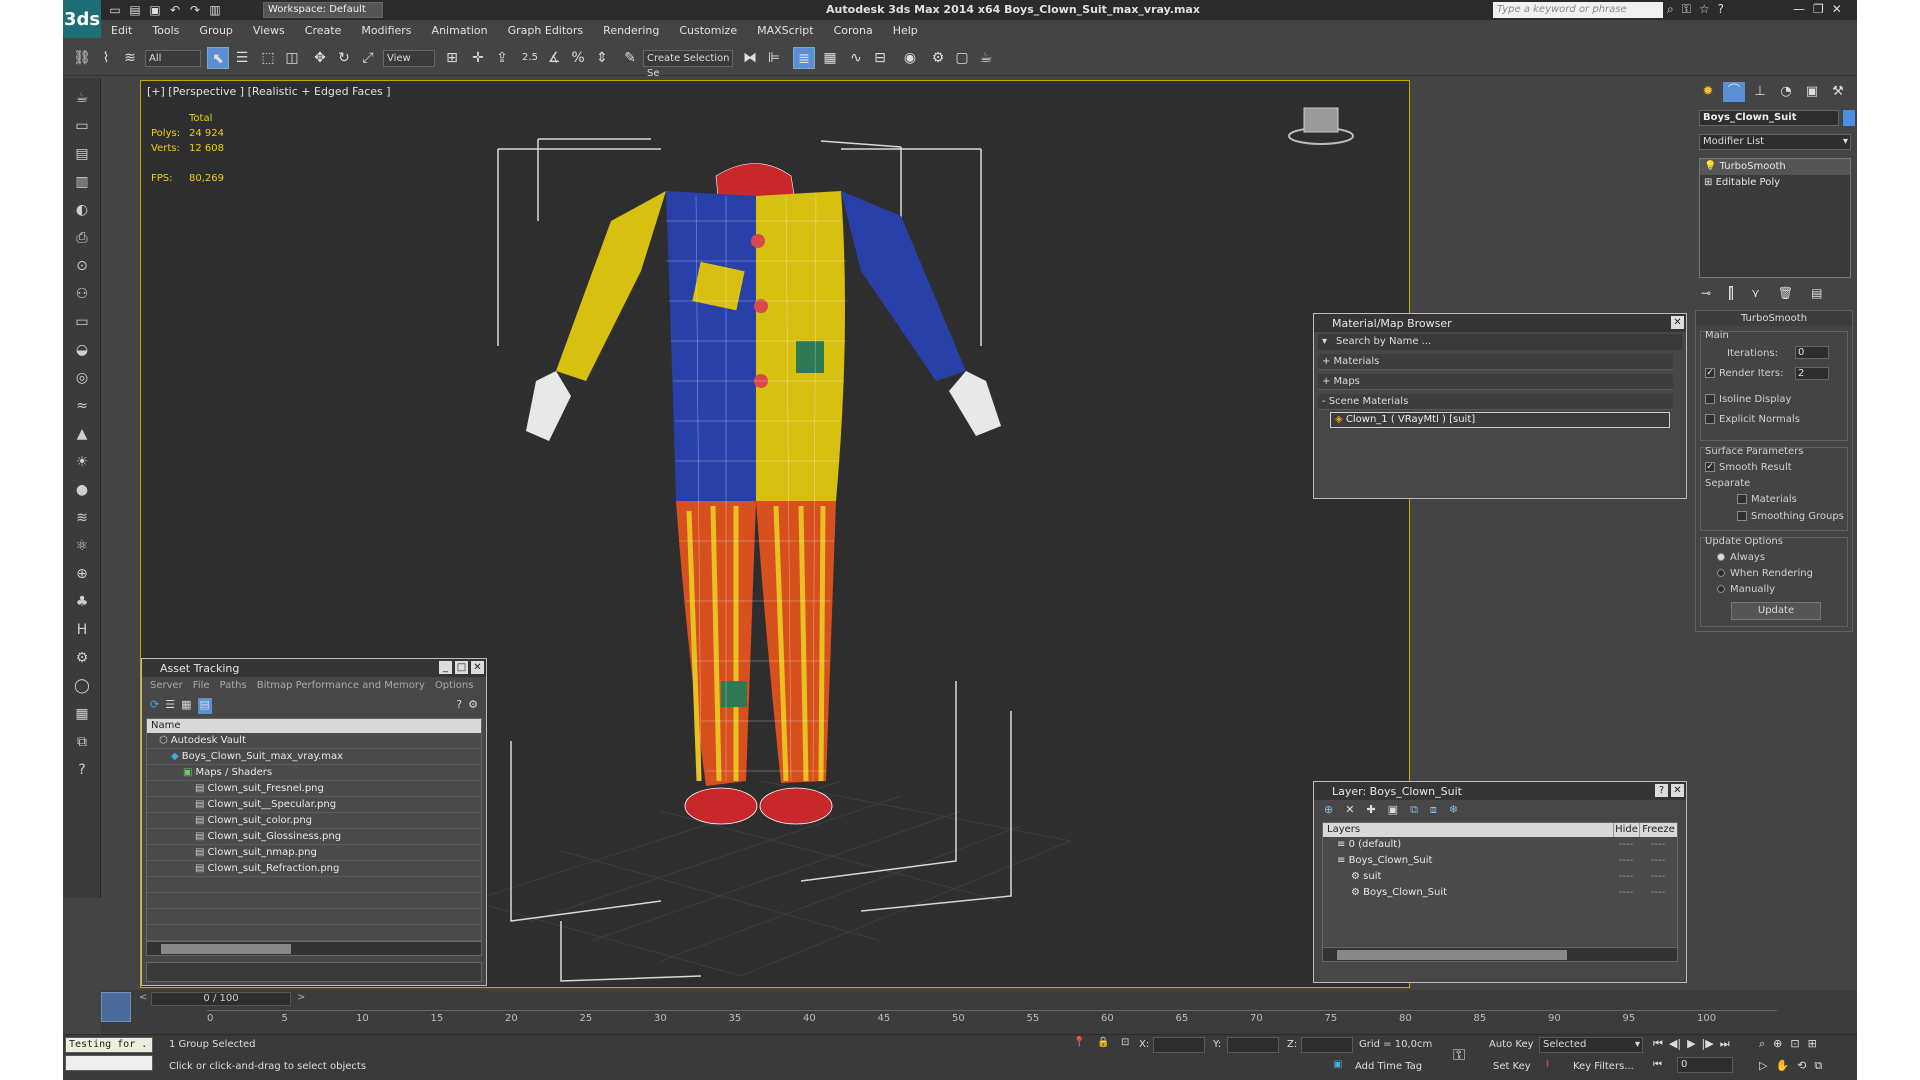  Describe the element at coordinates (1324, 342) in the screenshot. I see `dropdown-arrow-icon: ▾` at that location.